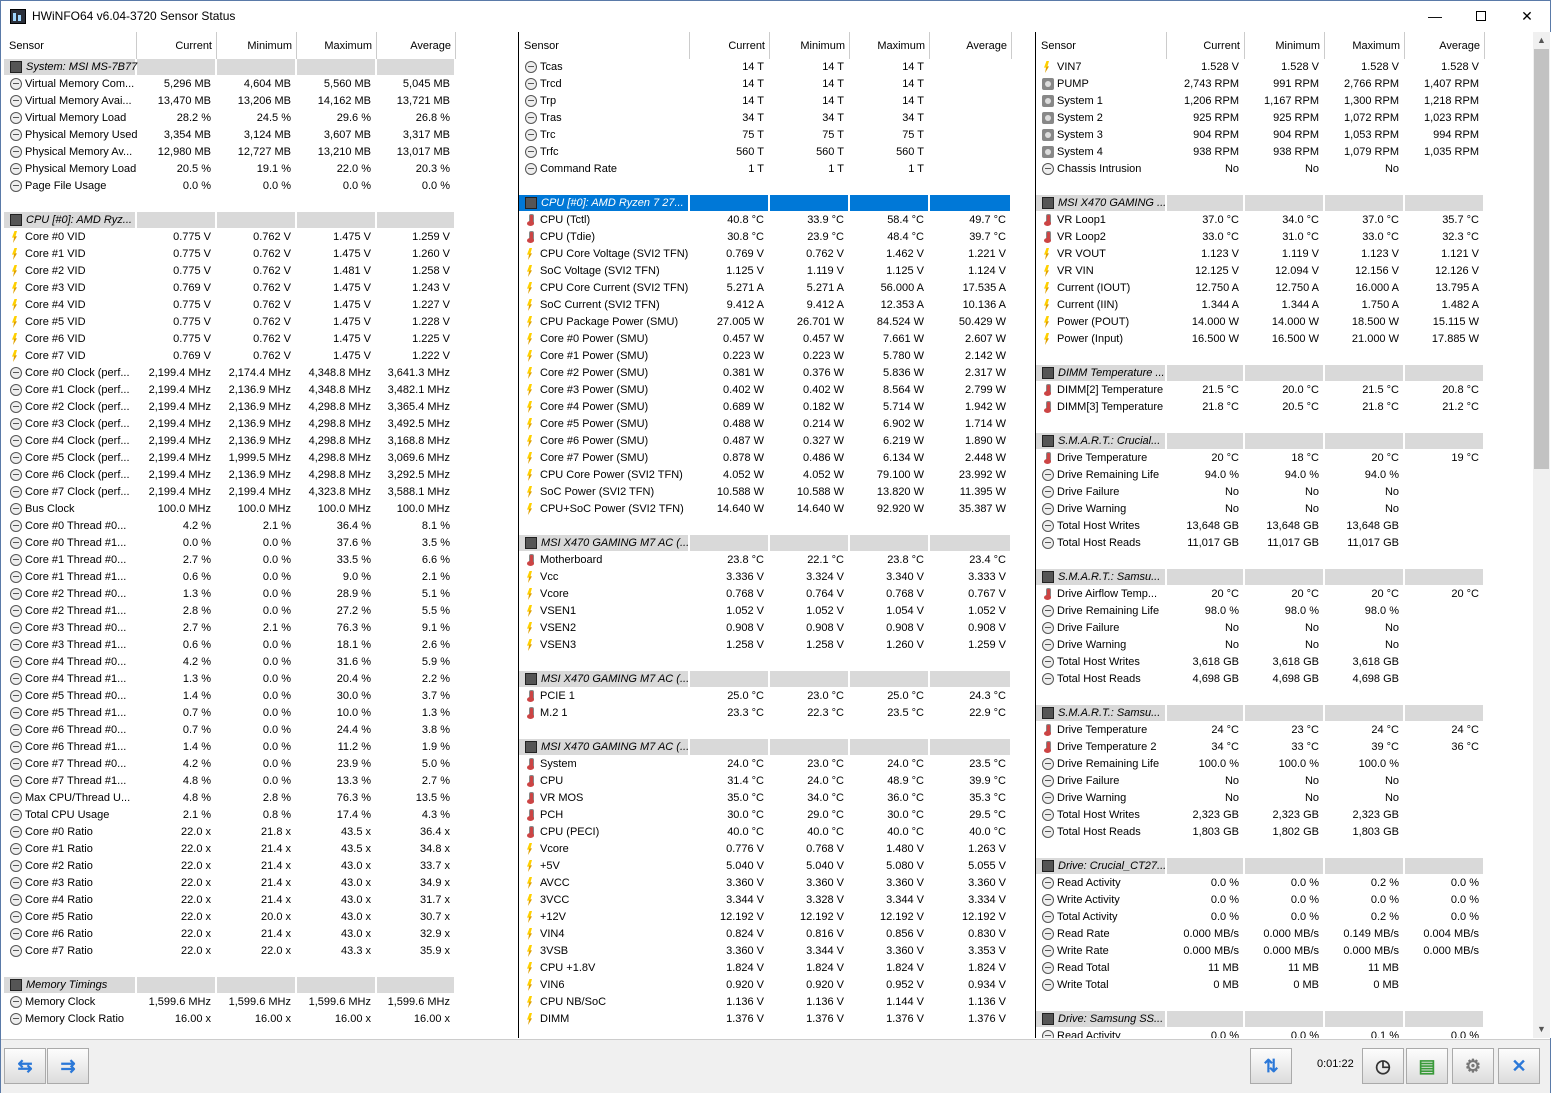  What do you see at coordinates (259, 934) in the screenshot?
I see `sensor-row: Core #6 Ratio 22.0 x 21.4 x 43.0 x 32.9 x` at bounding box center [259, 934].